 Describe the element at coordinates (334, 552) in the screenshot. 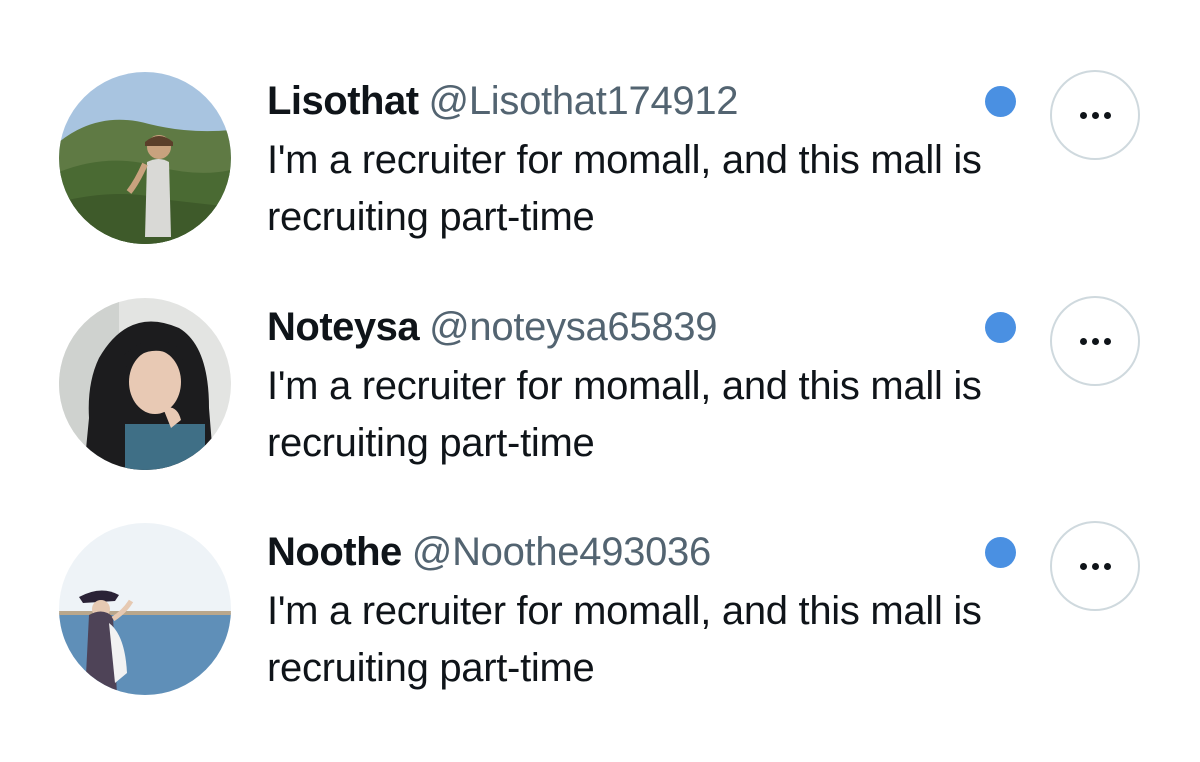

I see `display-name: Noothe` at that location.